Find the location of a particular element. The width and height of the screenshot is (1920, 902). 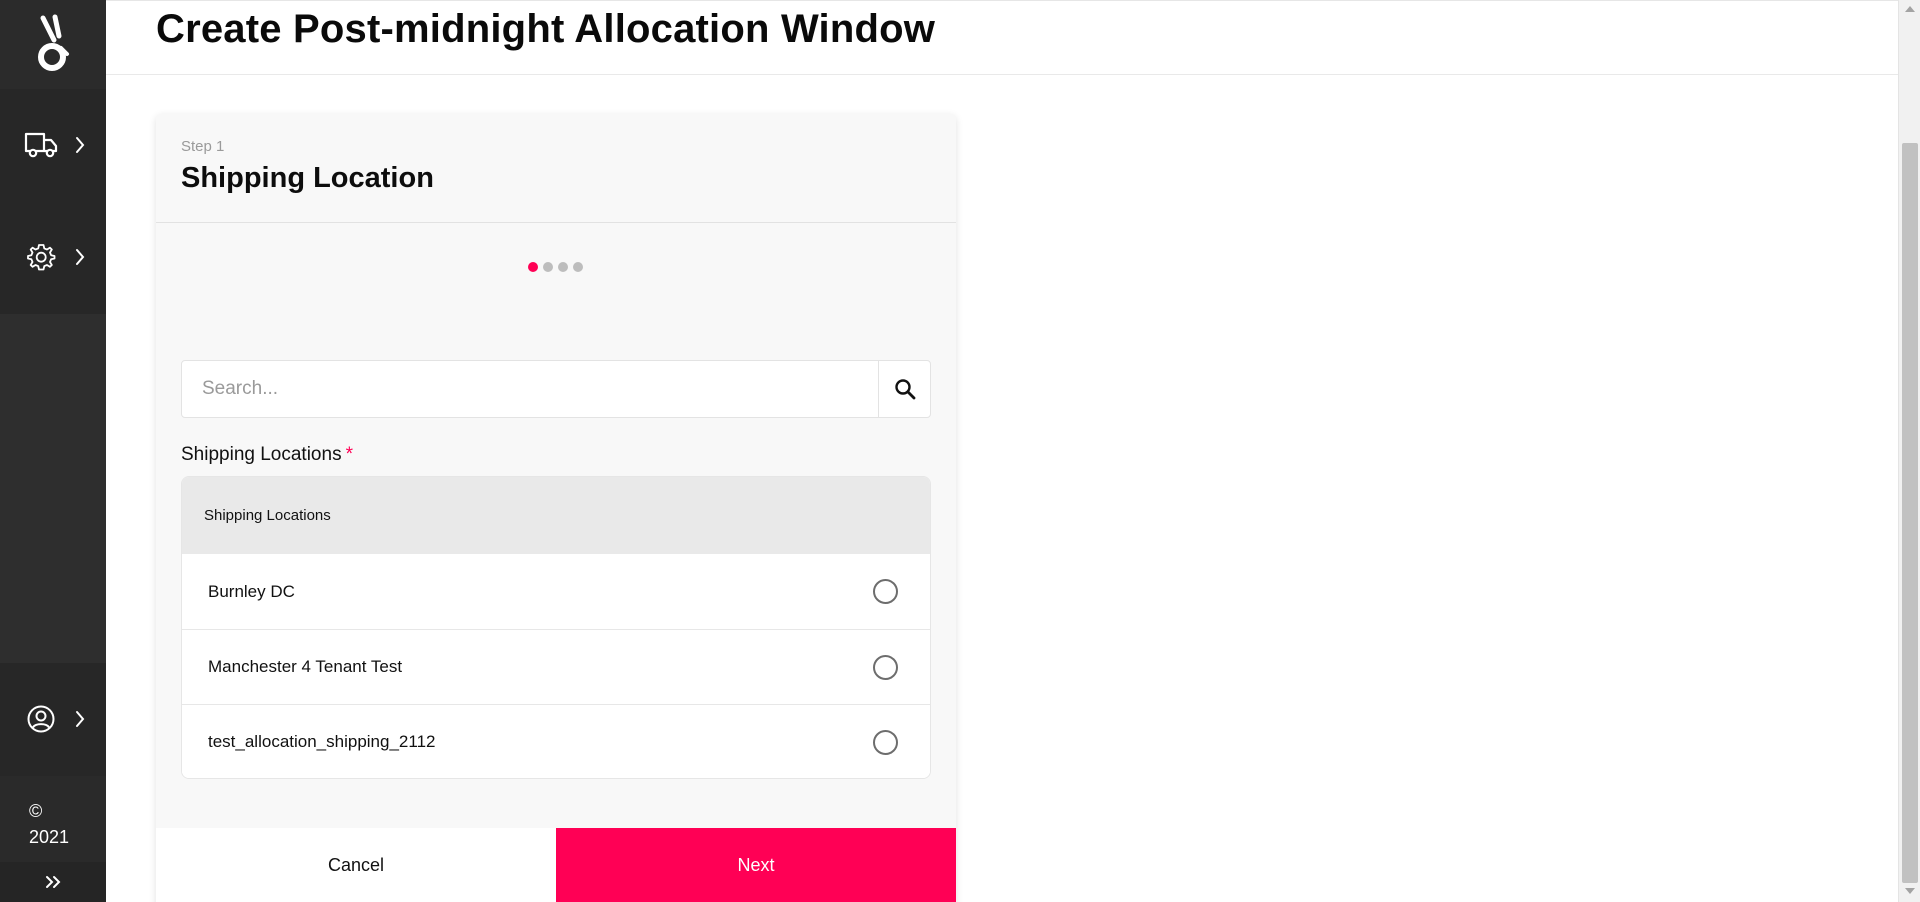

double-chevron-right-icon is located at coordinates (53, 882).